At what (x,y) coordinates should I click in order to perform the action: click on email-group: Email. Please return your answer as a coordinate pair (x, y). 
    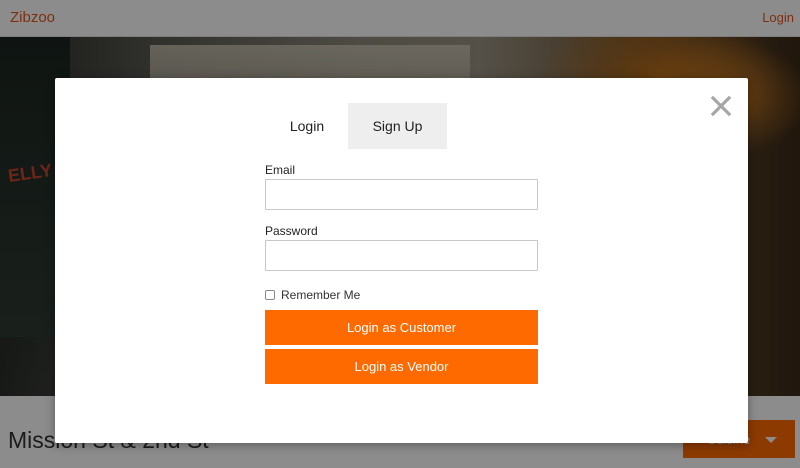
    Looking at the image, I should click on (401, 186).